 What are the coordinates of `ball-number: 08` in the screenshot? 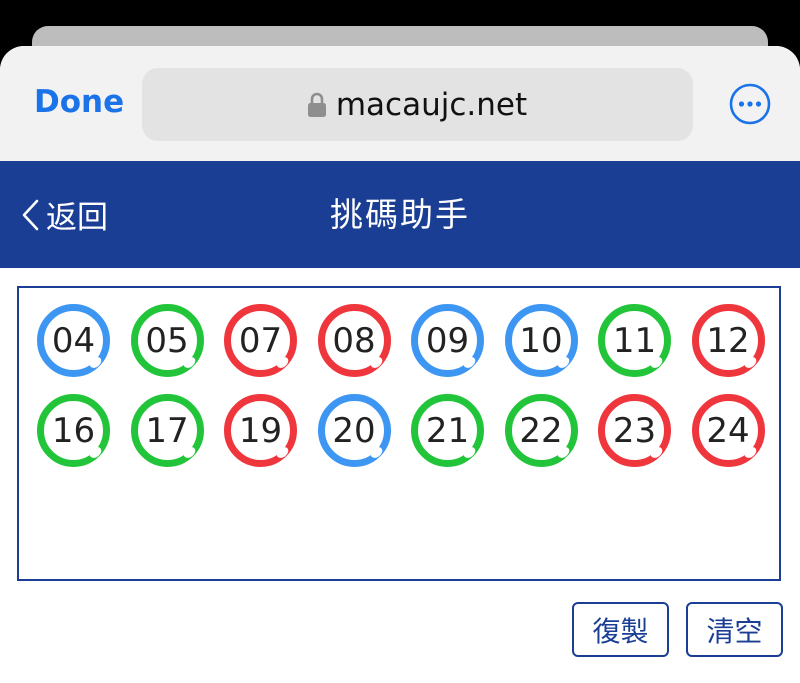 It's located at (354, 340).